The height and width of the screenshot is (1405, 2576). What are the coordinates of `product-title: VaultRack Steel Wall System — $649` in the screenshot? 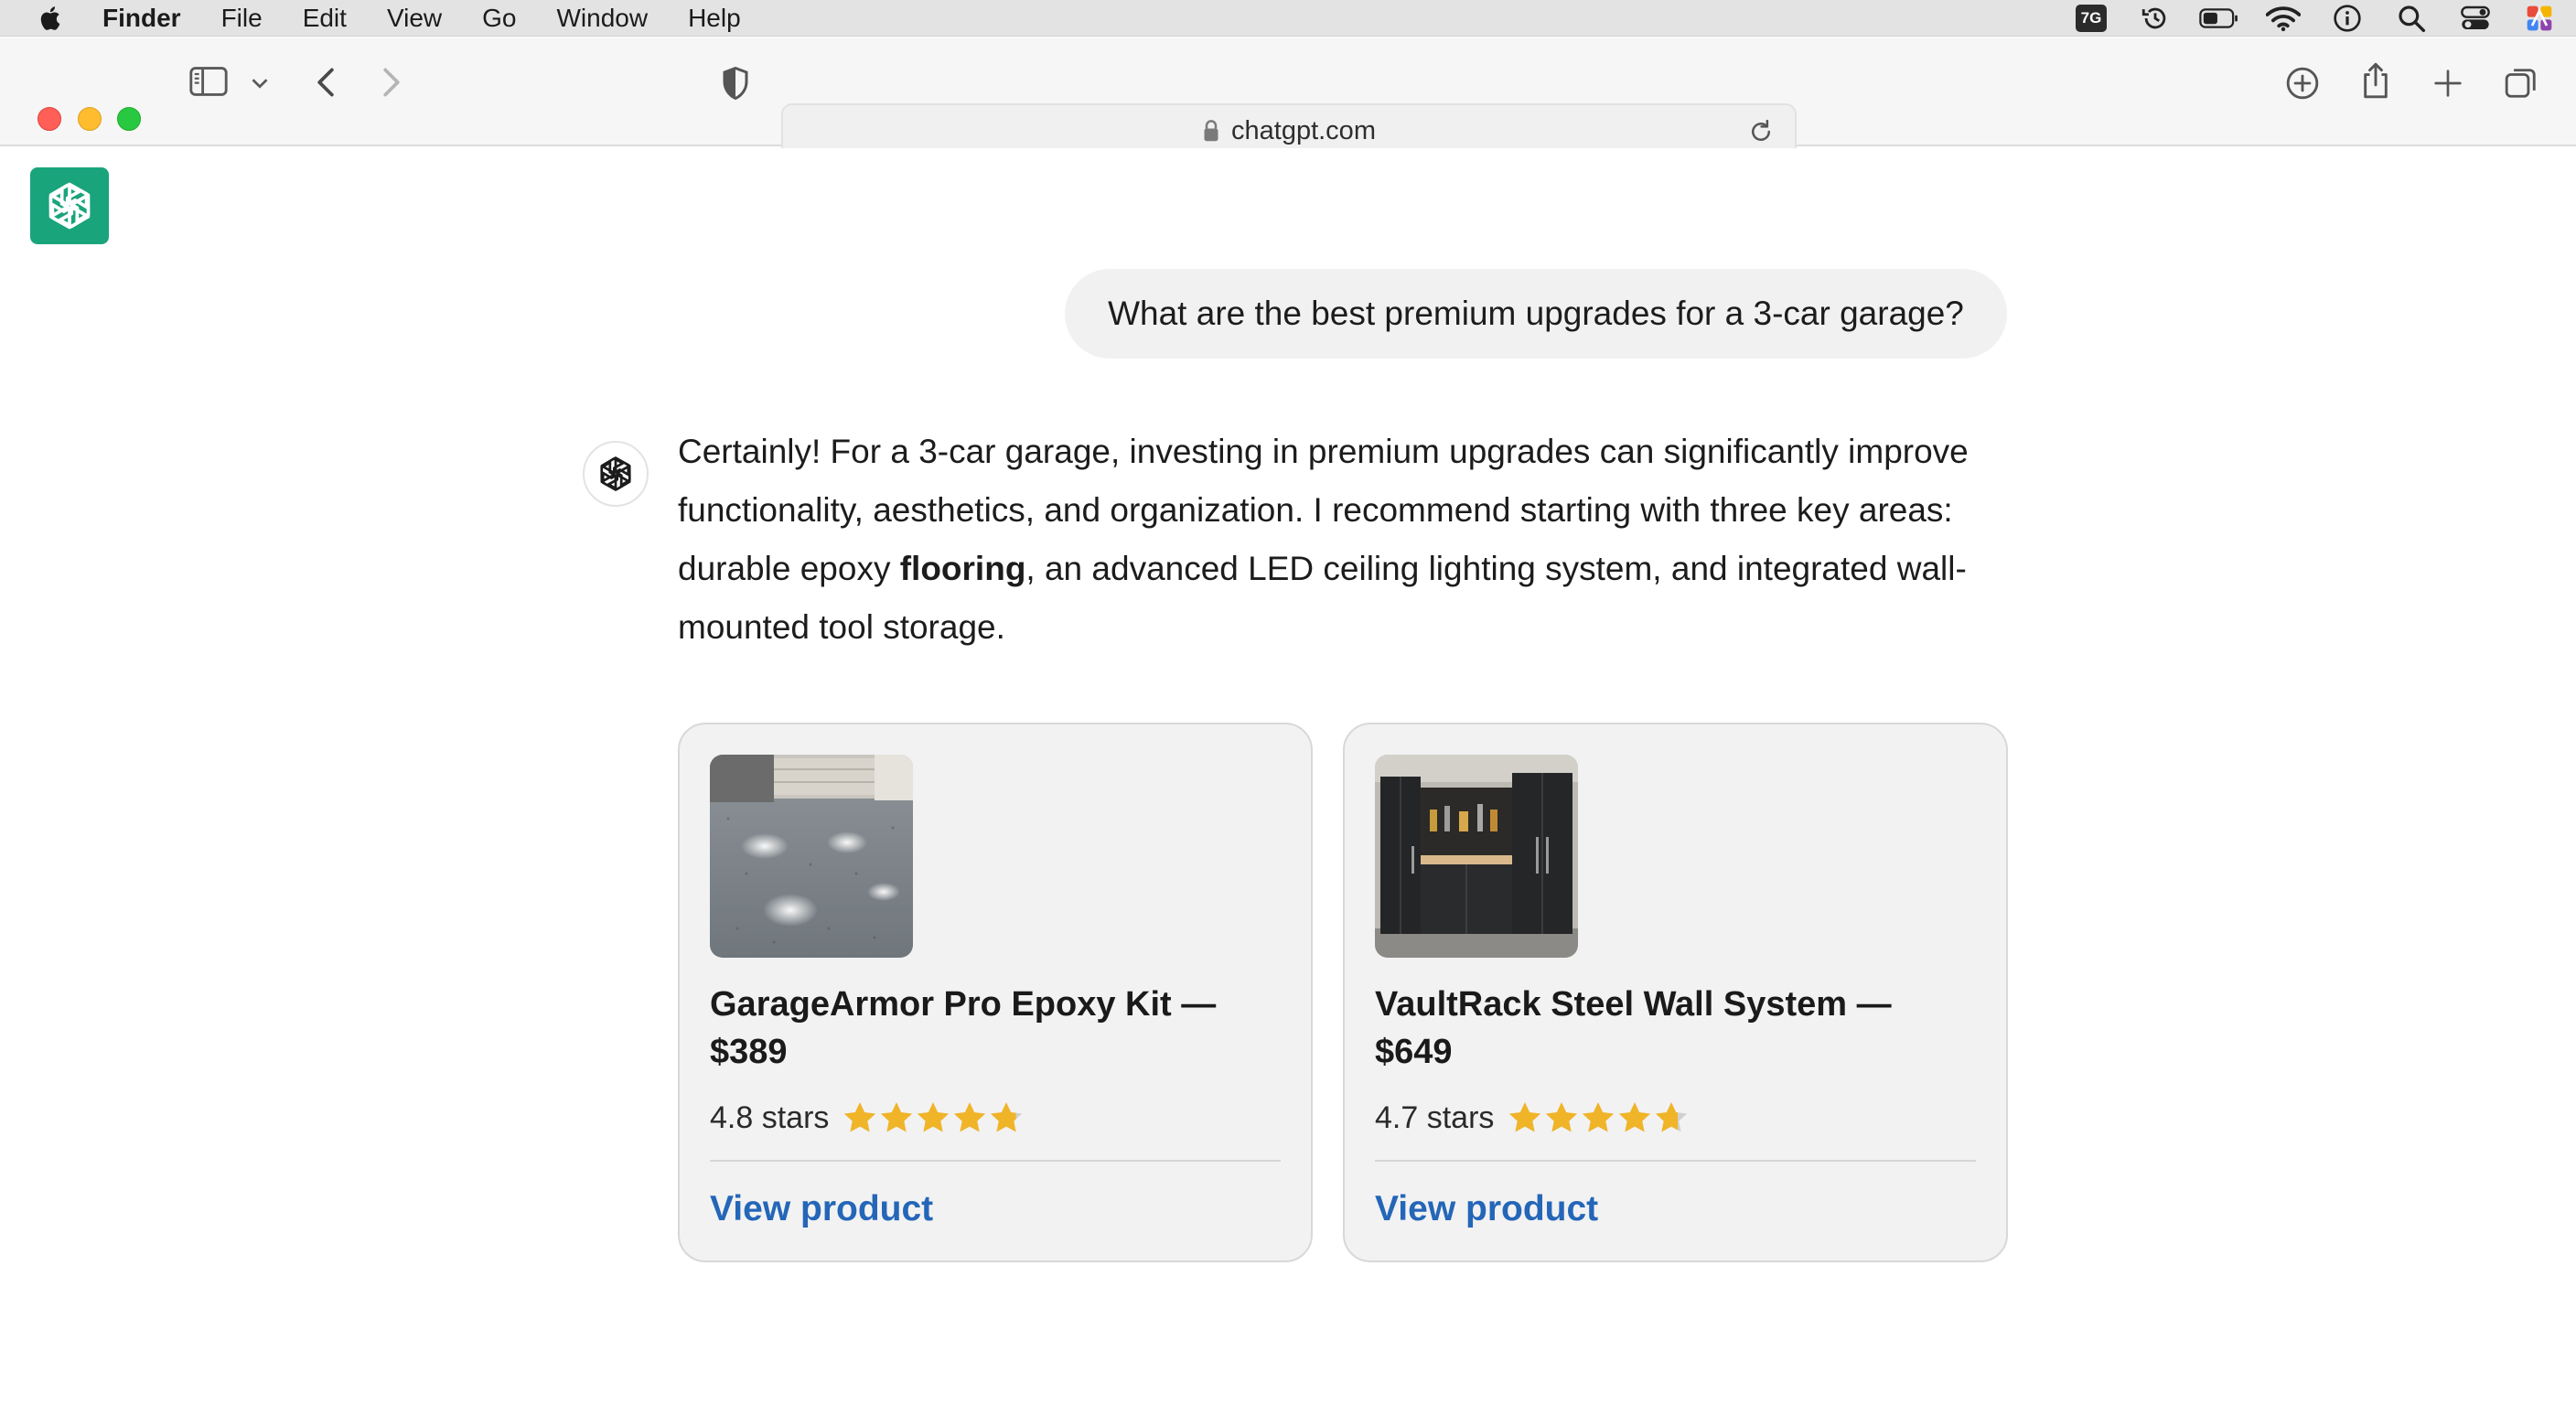 It's located at (1633, 1028).